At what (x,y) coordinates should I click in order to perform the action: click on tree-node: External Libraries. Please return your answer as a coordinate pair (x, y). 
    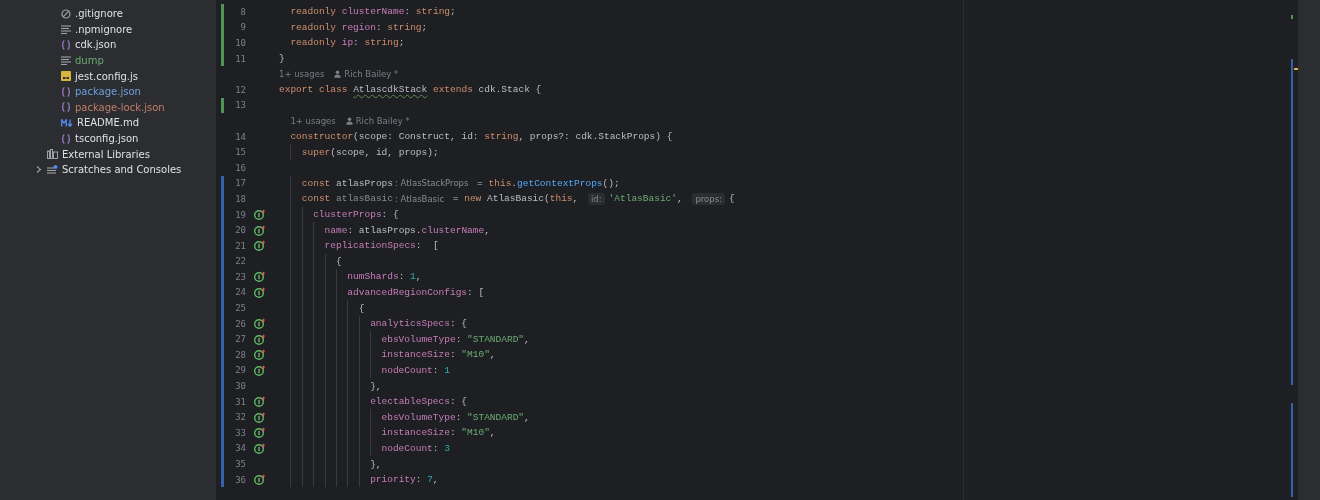
    Looking at the image, I should click on (106, 154).